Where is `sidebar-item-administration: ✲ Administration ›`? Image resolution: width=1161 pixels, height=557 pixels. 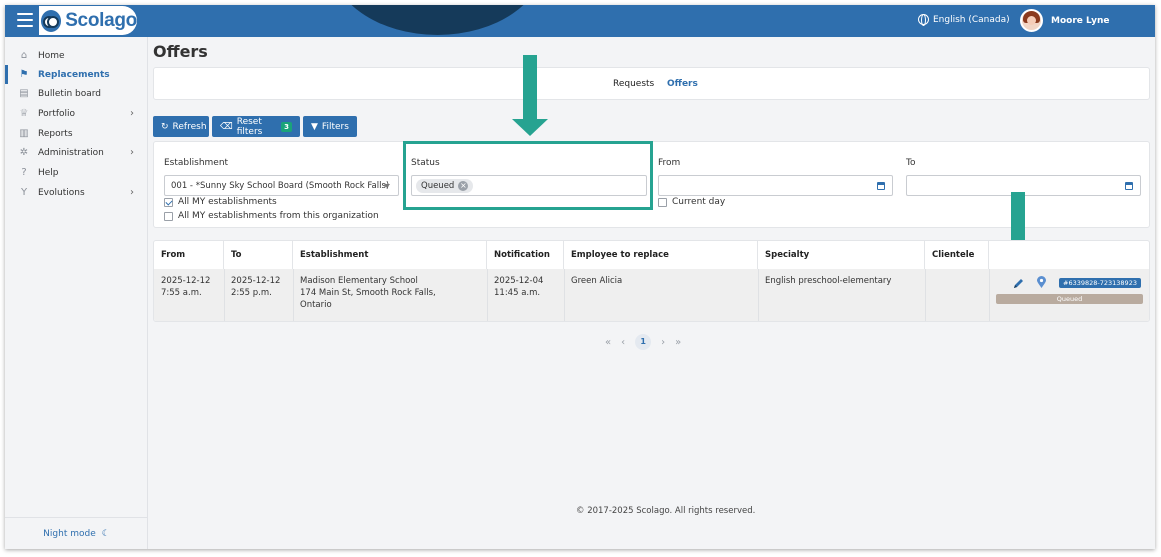 sidebar-item-administration: ✲ Administration › is located at coordinates (76, 152).